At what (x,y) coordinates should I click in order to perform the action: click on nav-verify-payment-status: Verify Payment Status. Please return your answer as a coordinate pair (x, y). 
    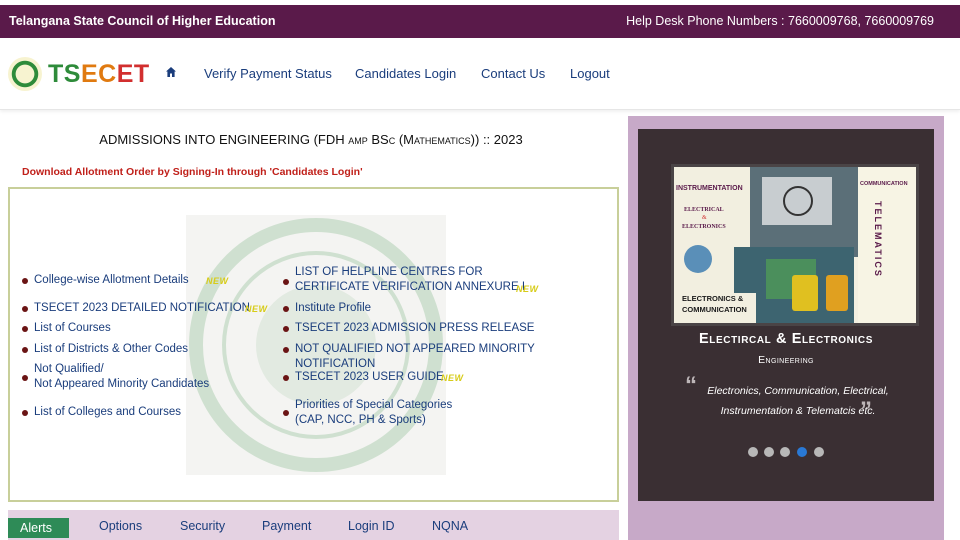
    Looking at the image, I should click on (268, 73).